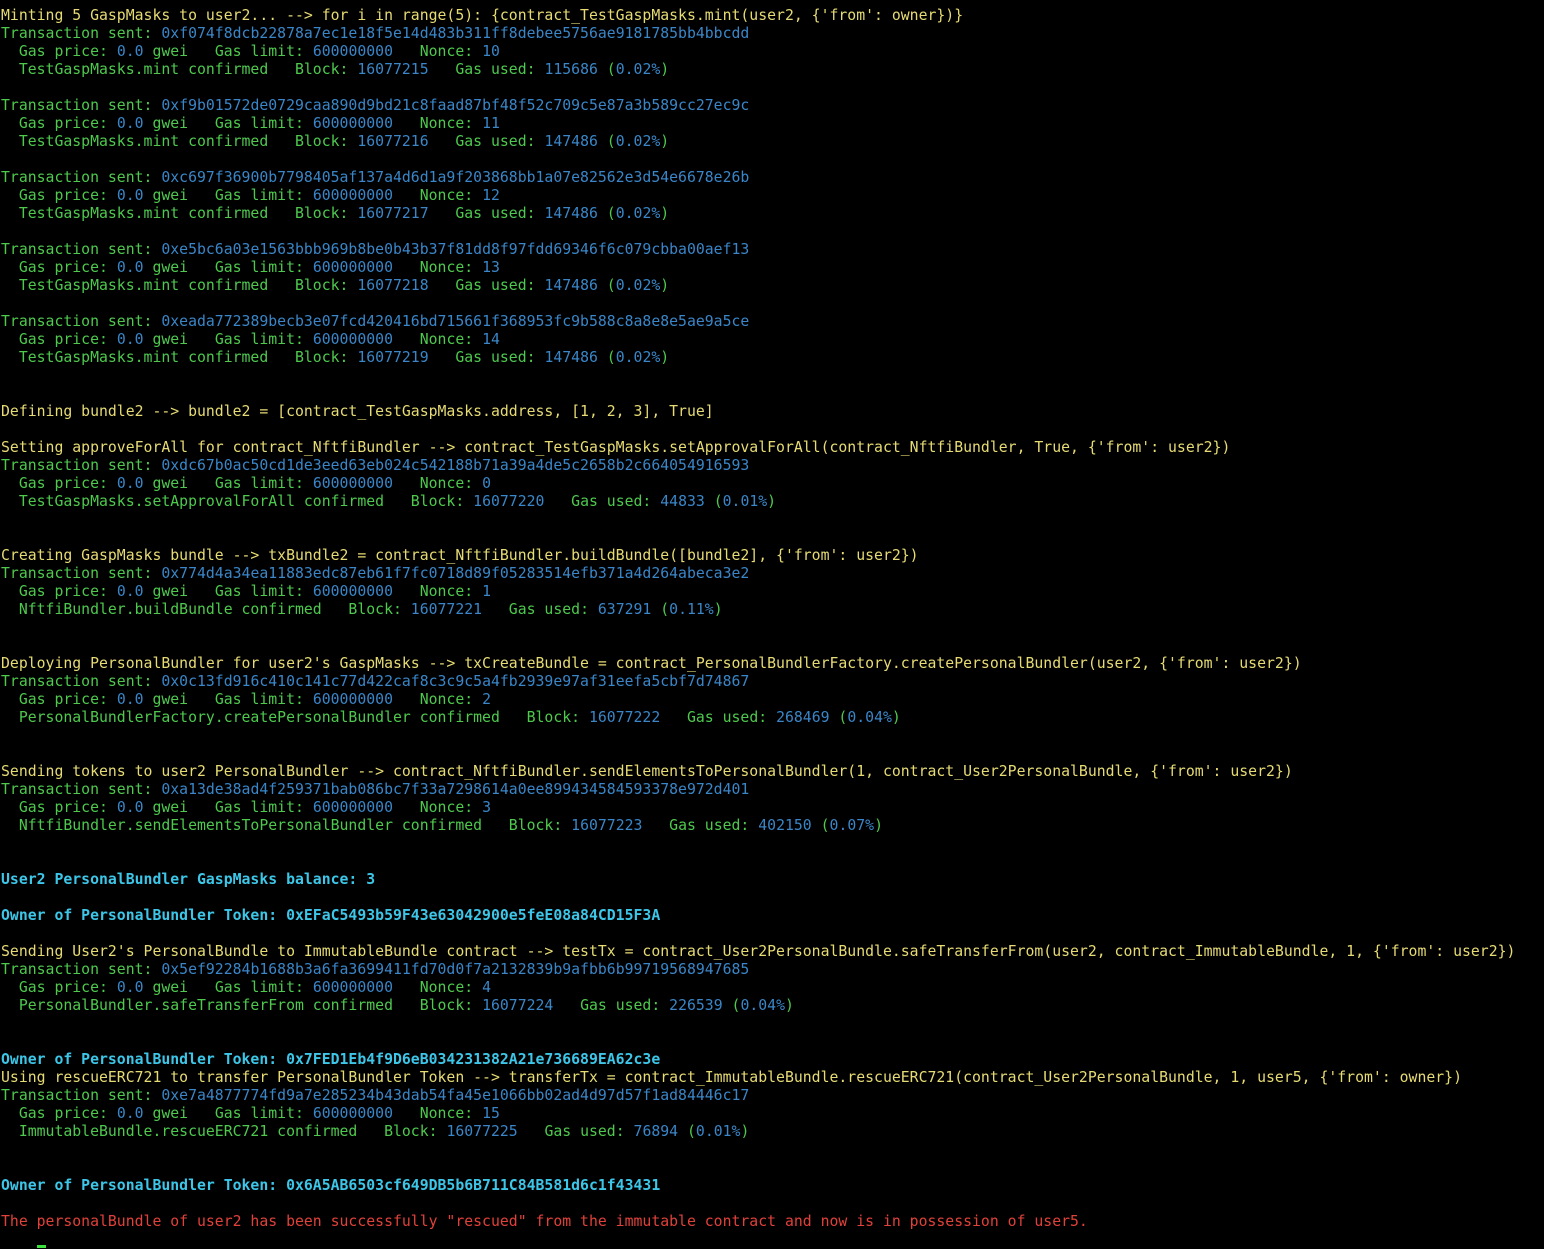 The image size is (1544, 1249). What do you see at coordinates (487, 699) in the screenshot?
I see `terminal-text: 2` at bounding box center [487, 699].